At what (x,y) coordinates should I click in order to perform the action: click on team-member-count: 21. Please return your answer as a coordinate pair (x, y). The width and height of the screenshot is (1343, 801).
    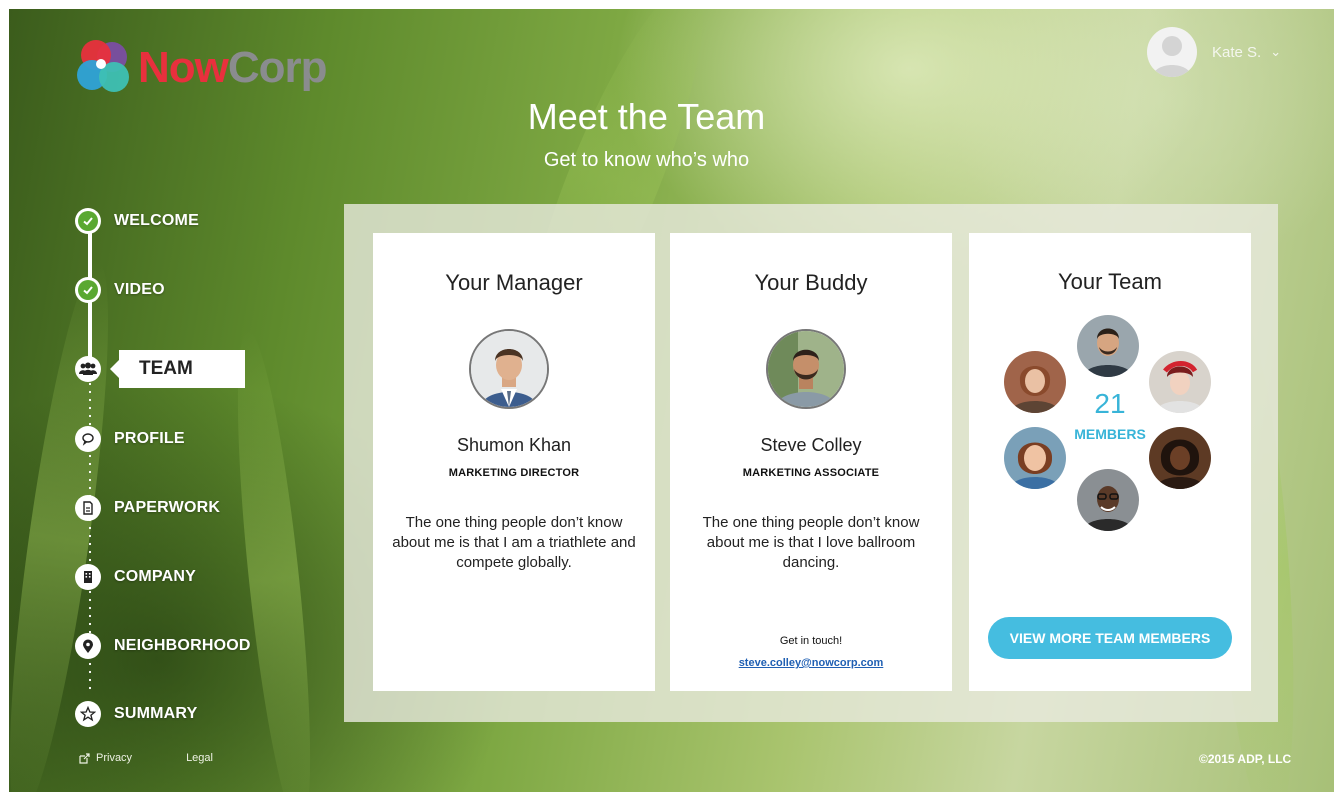
    Looking at the image, I should click on (1110, 403).